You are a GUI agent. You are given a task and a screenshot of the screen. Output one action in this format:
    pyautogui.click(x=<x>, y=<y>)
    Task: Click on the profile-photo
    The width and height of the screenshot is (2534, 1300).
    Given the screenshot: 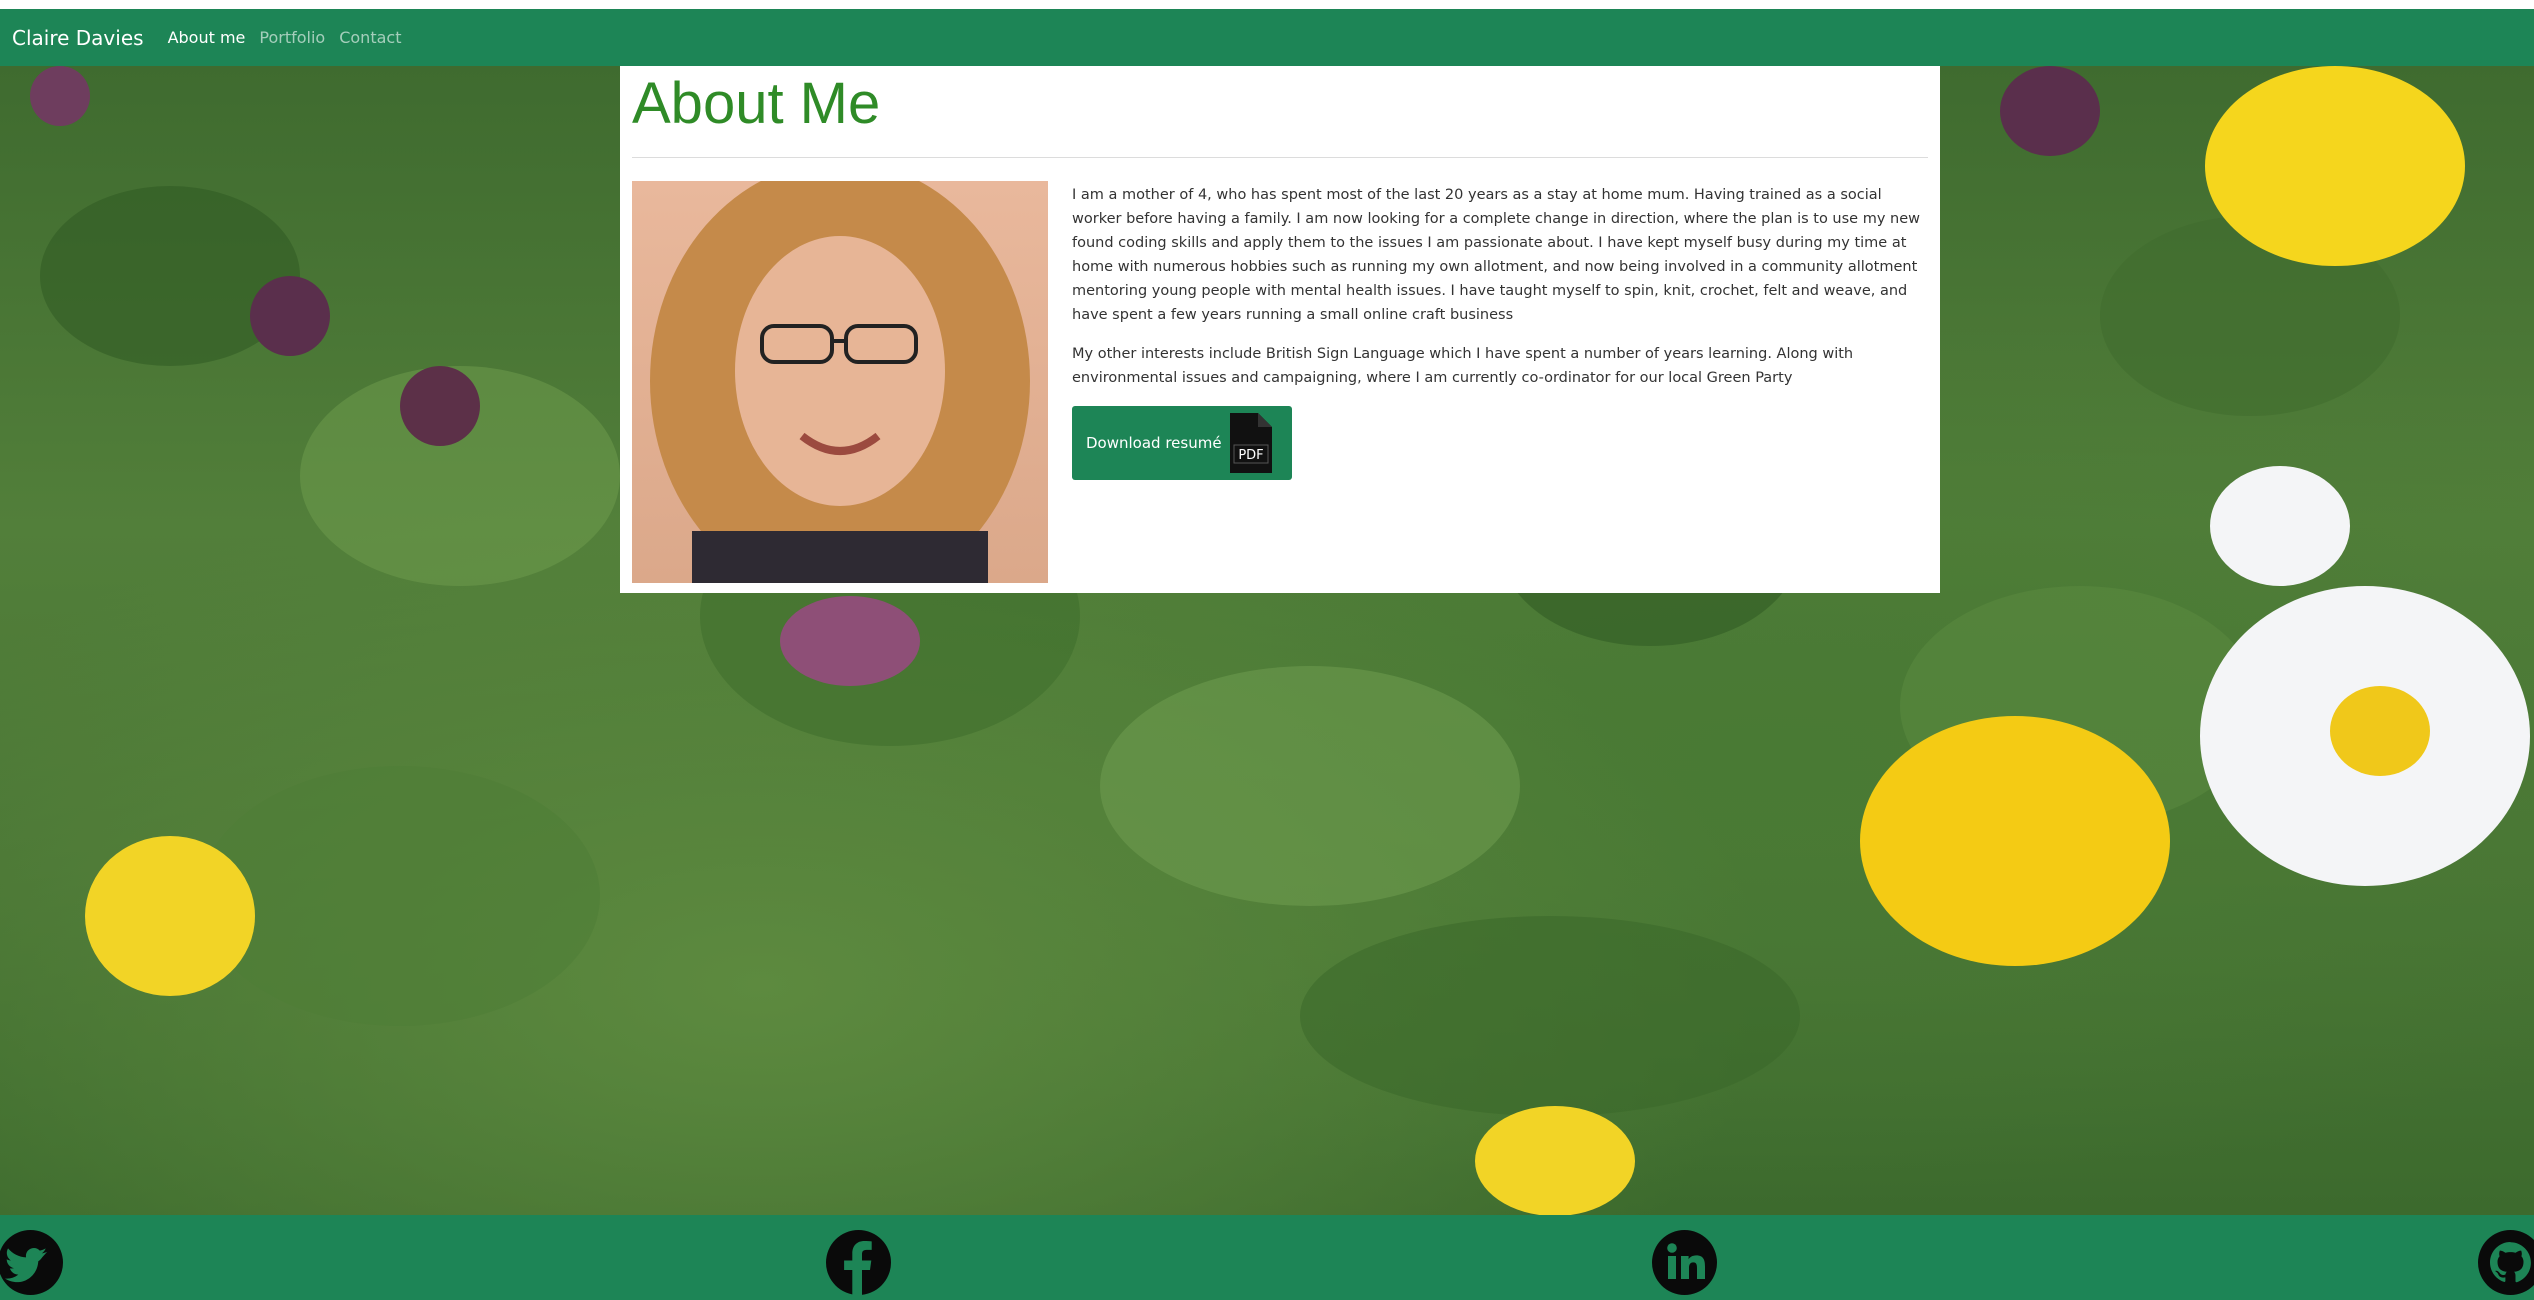 What is the action you would take?
    pyautogui.click(x=840, y=382)
    